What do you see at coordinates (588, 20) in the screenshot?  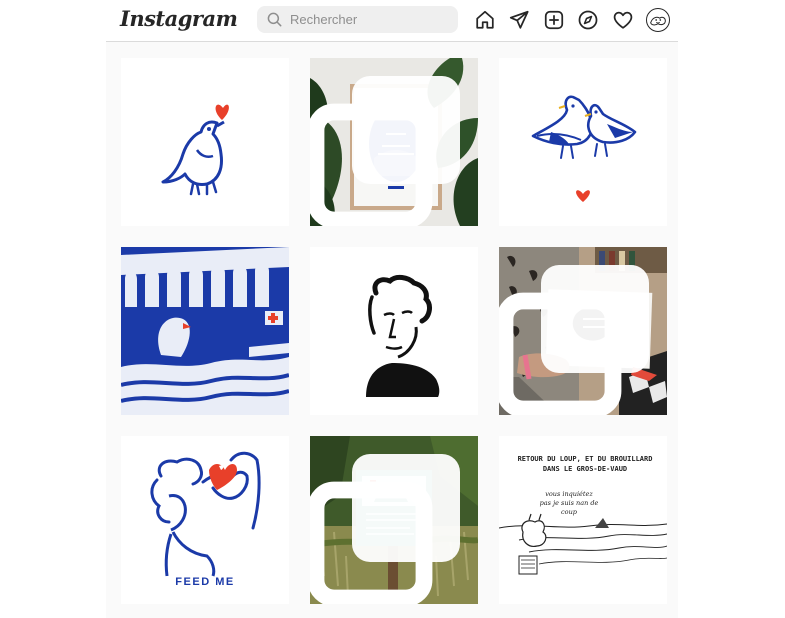 I see `explore-icon` at bounding box center [588, 20].